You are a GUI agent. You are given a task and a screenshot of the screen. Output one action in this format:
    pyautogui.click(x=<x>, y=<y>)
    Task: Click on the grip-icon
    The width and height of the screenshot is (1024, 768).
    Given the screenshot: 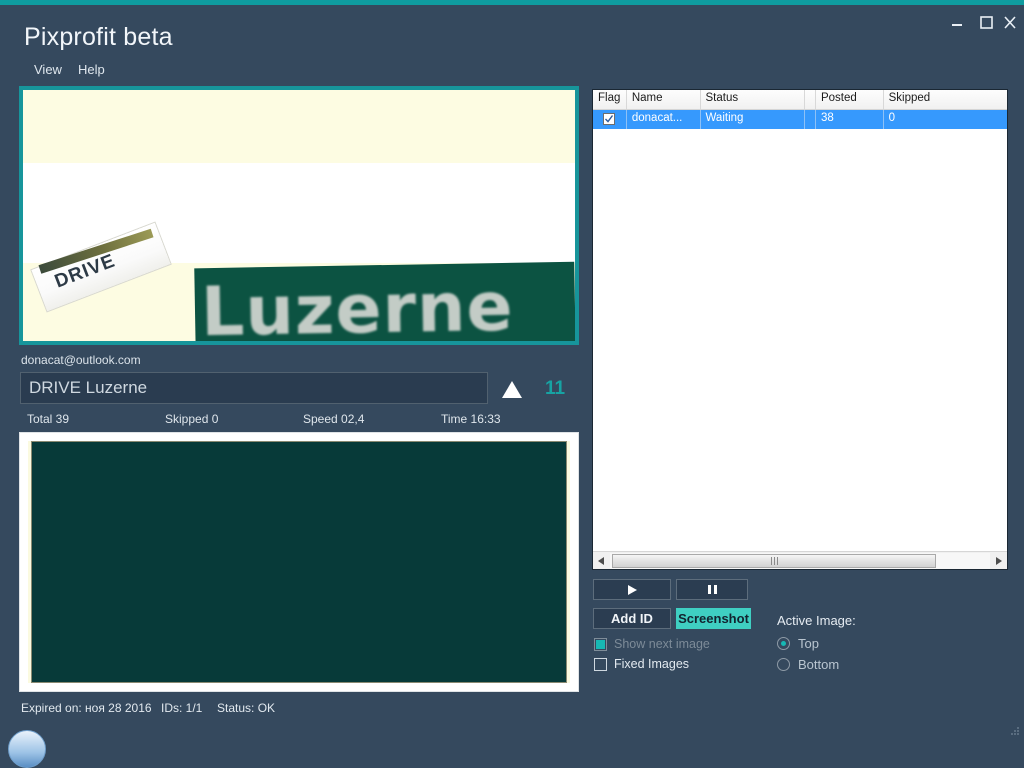 What is the action you would take?
    pyautogui.click(x=774, y=560)
    